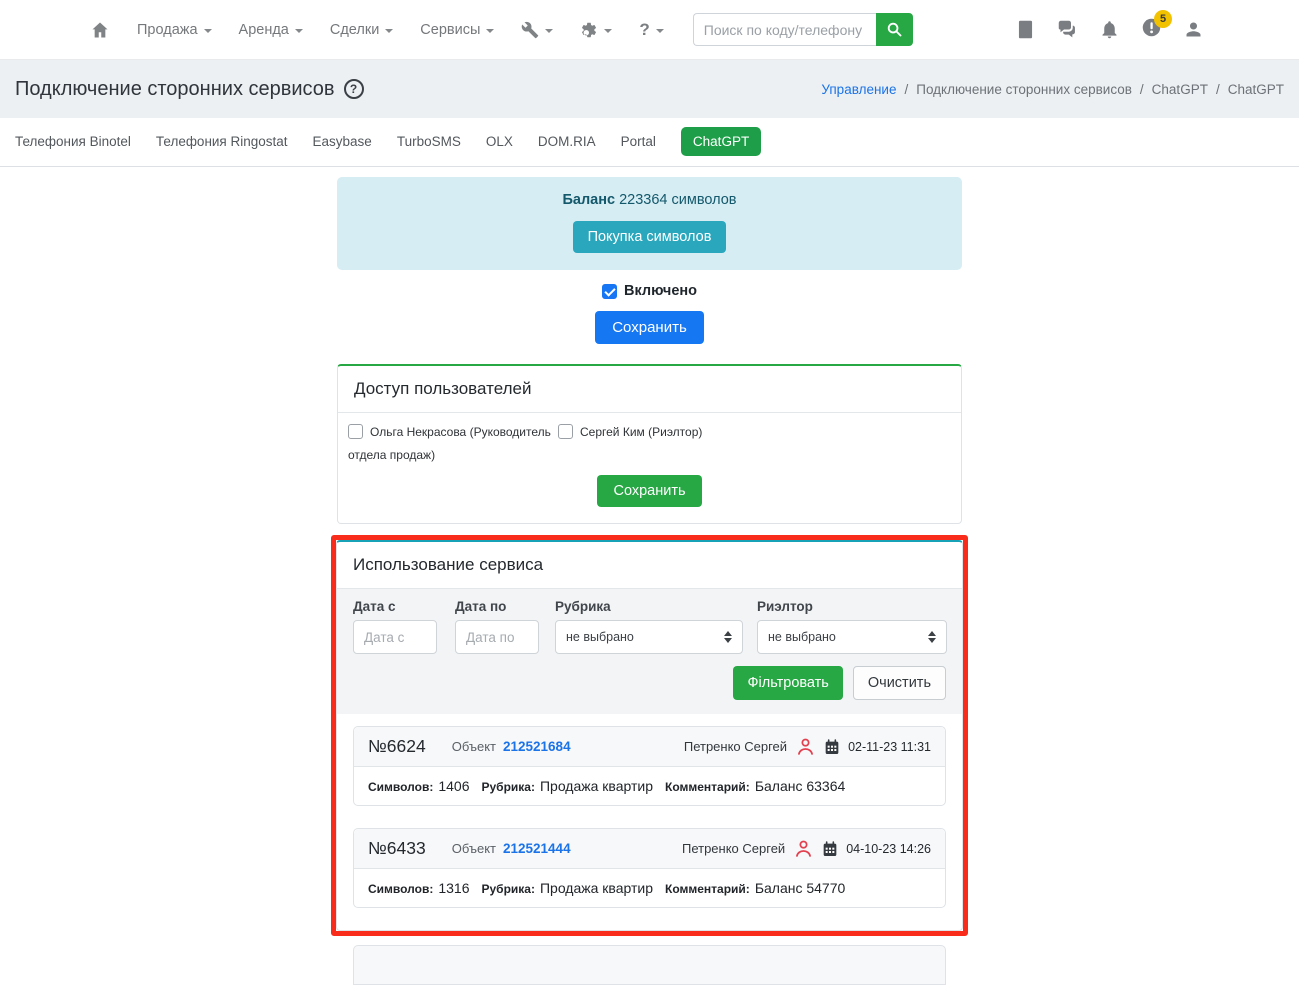 The image size is (1299, 985). I want to click on save-access-button: Сохранить, so click(649, 491).